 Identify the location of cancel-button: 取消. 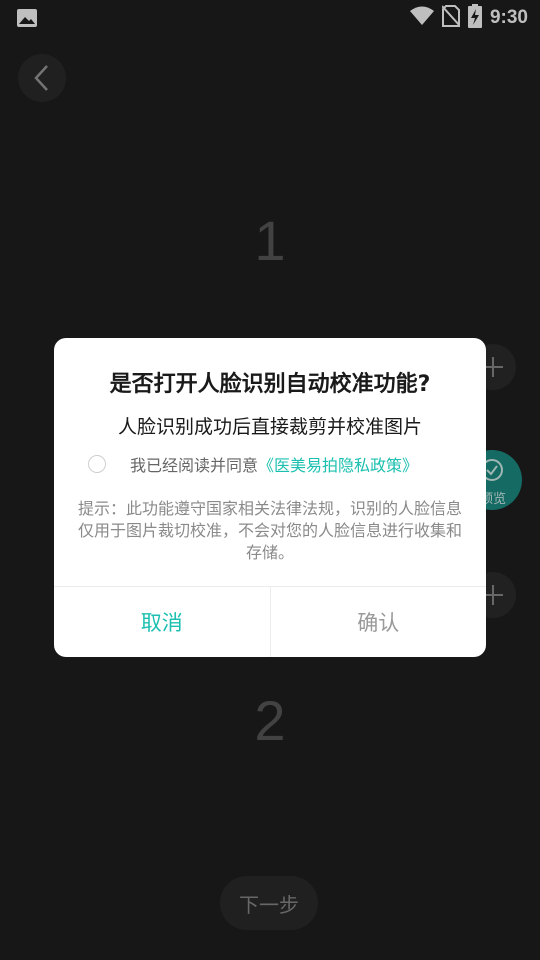
(162, 622).